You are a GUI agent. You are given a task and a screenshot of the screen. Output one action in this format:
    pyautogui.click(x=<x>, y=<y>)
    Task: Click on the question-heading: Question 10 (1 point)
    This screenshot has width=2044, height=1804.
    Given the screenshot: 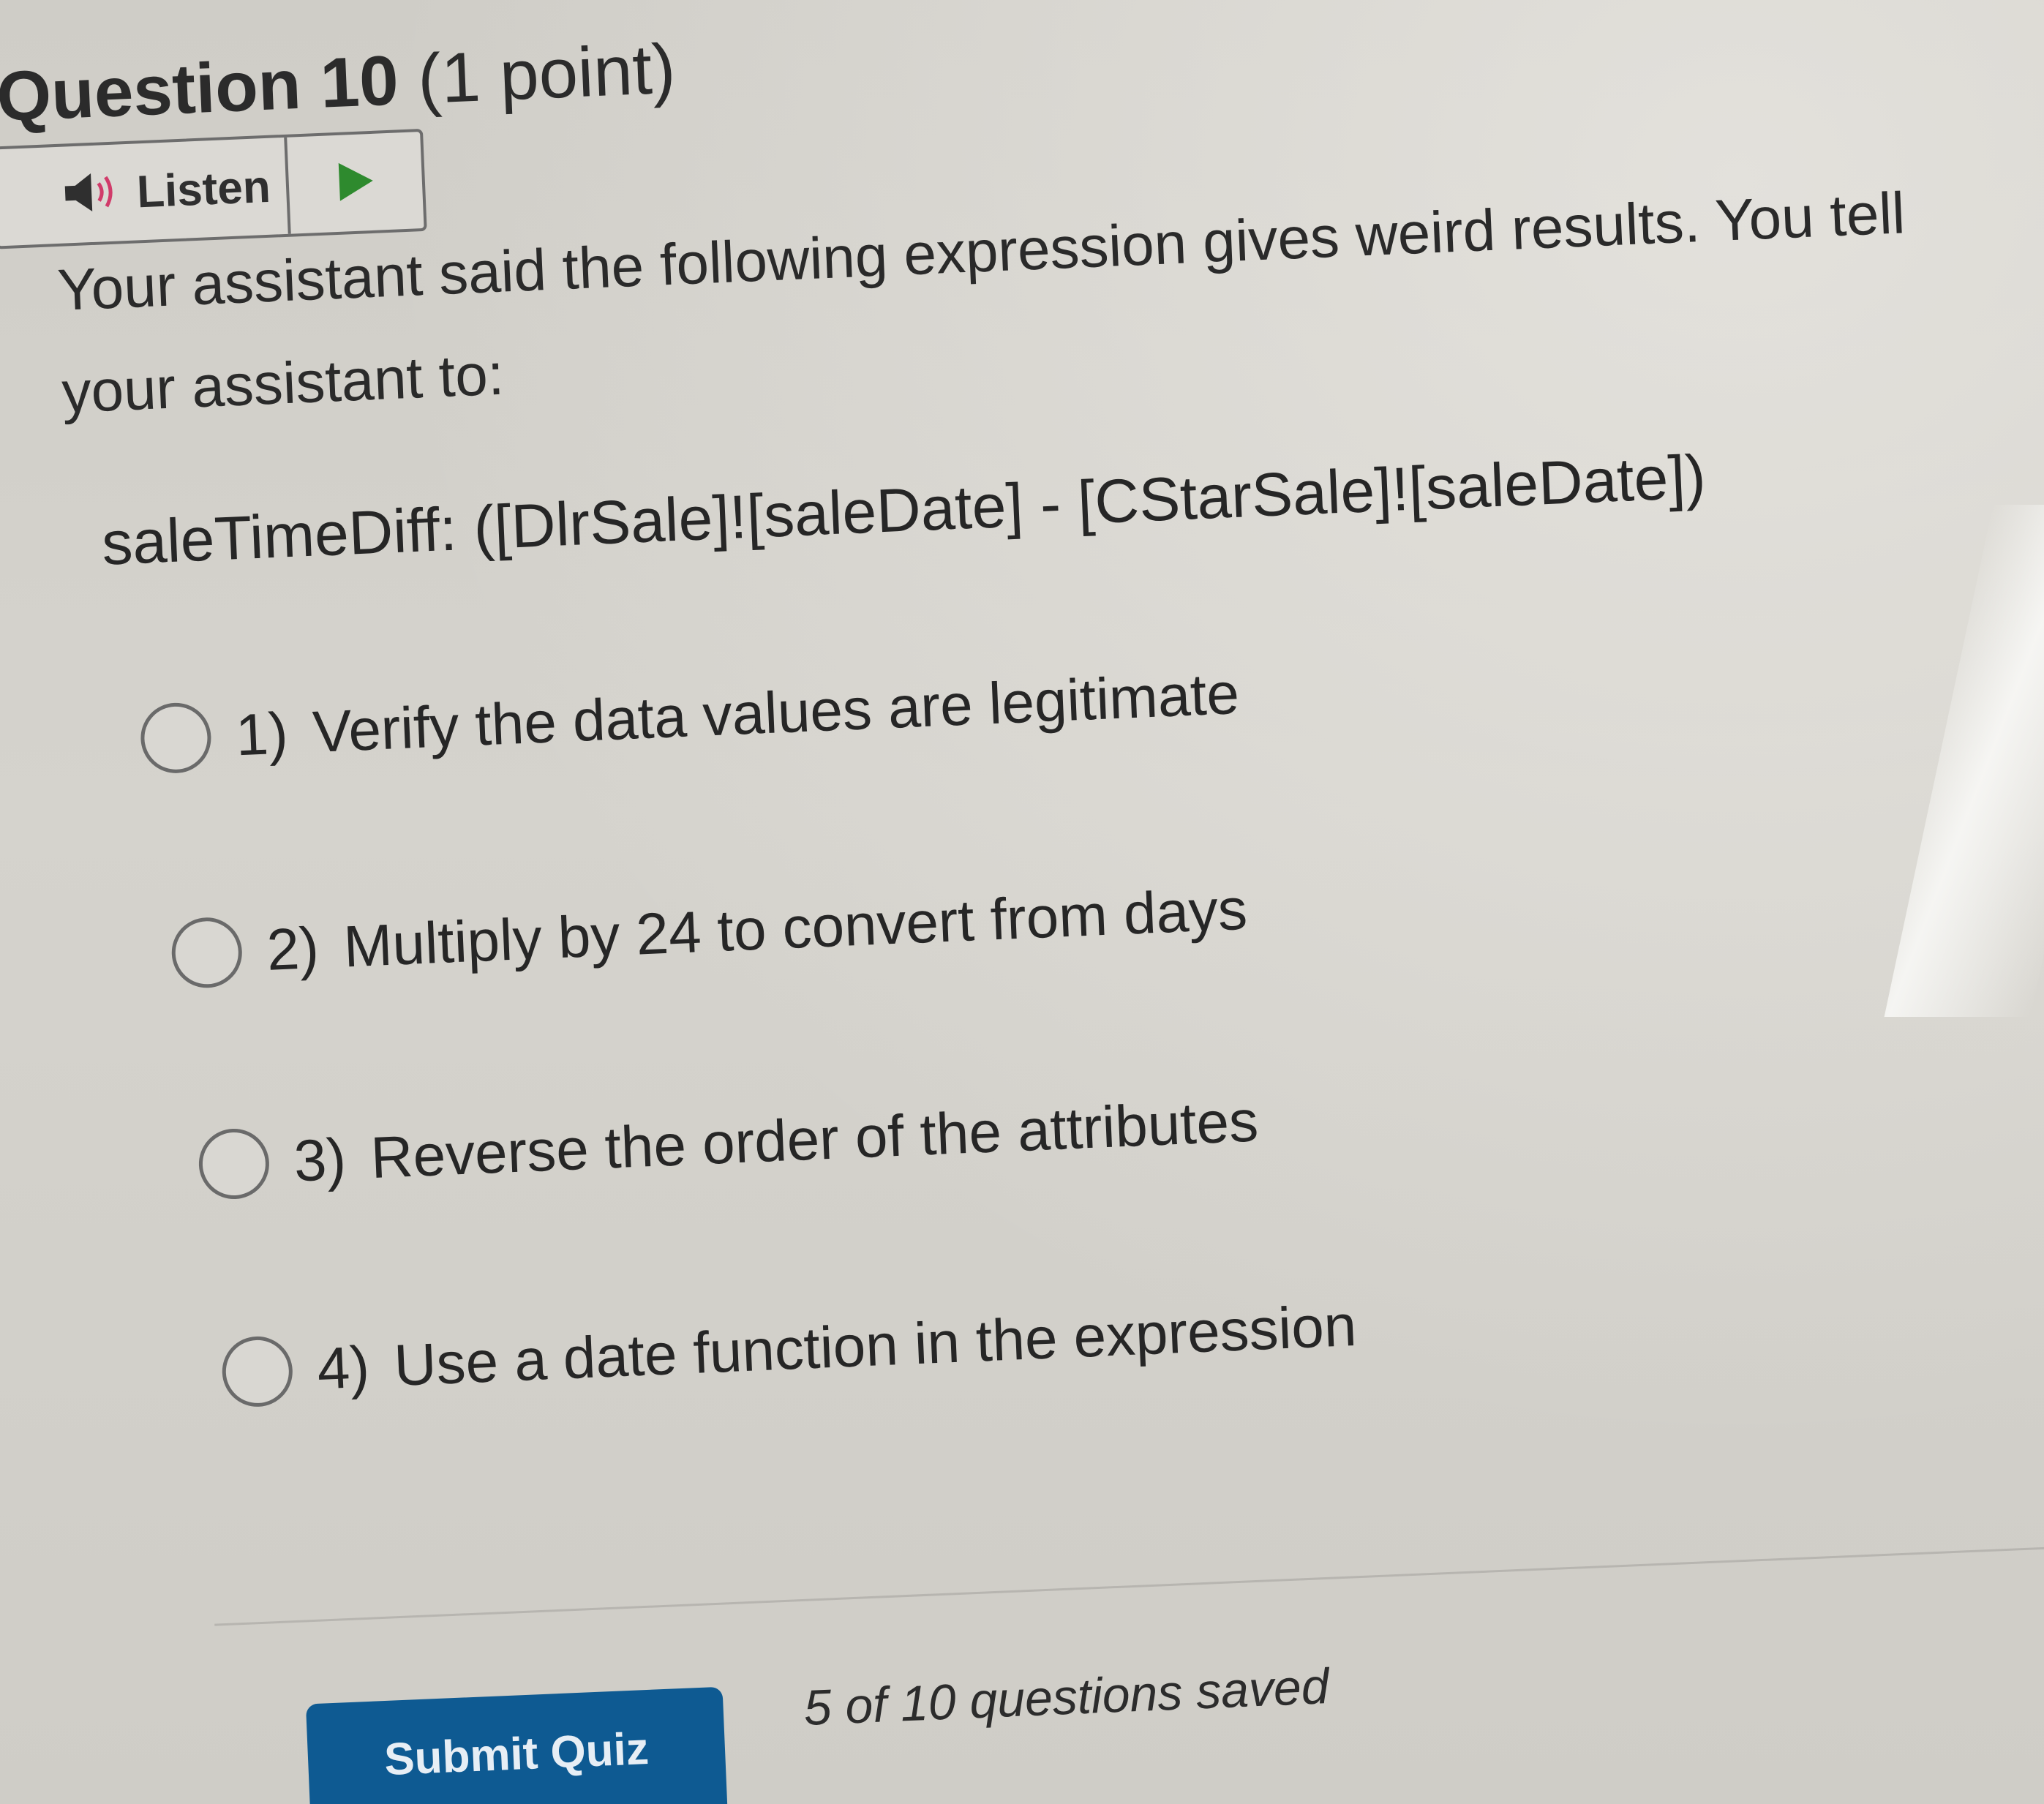 What is the action you would take?
    pyautogui.click(x=338, y=83)
    